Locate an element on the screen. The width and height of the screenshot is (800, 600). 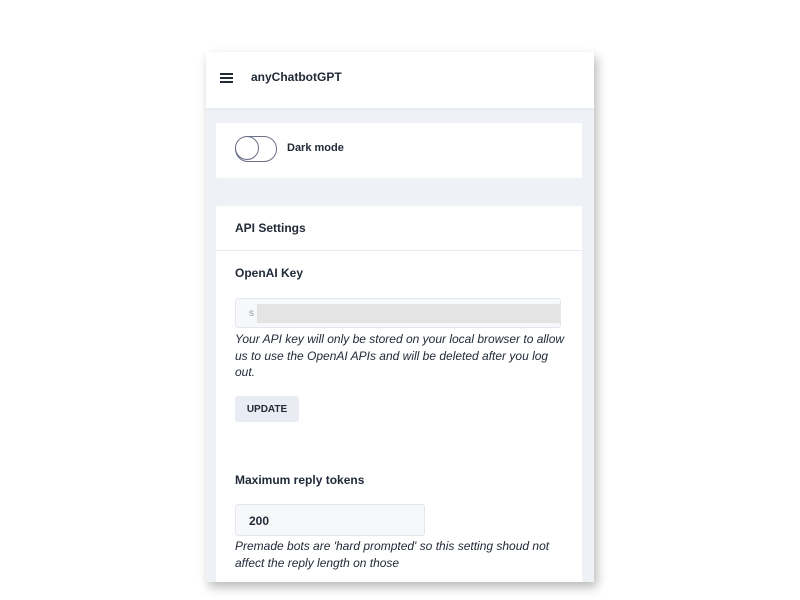
openai-key-label: OpenAI Key is located at coordinates (269, 273).